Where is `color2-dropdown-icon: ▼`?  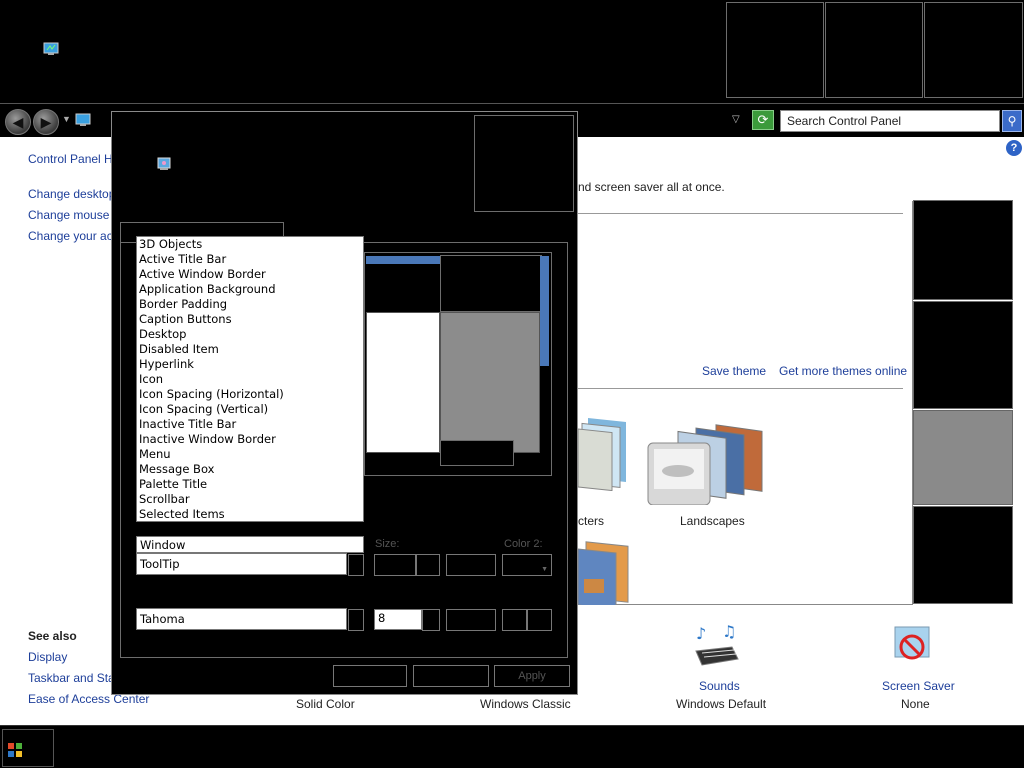
color2-dropdown-icon: ▼ is located at coordinates (544, 569).